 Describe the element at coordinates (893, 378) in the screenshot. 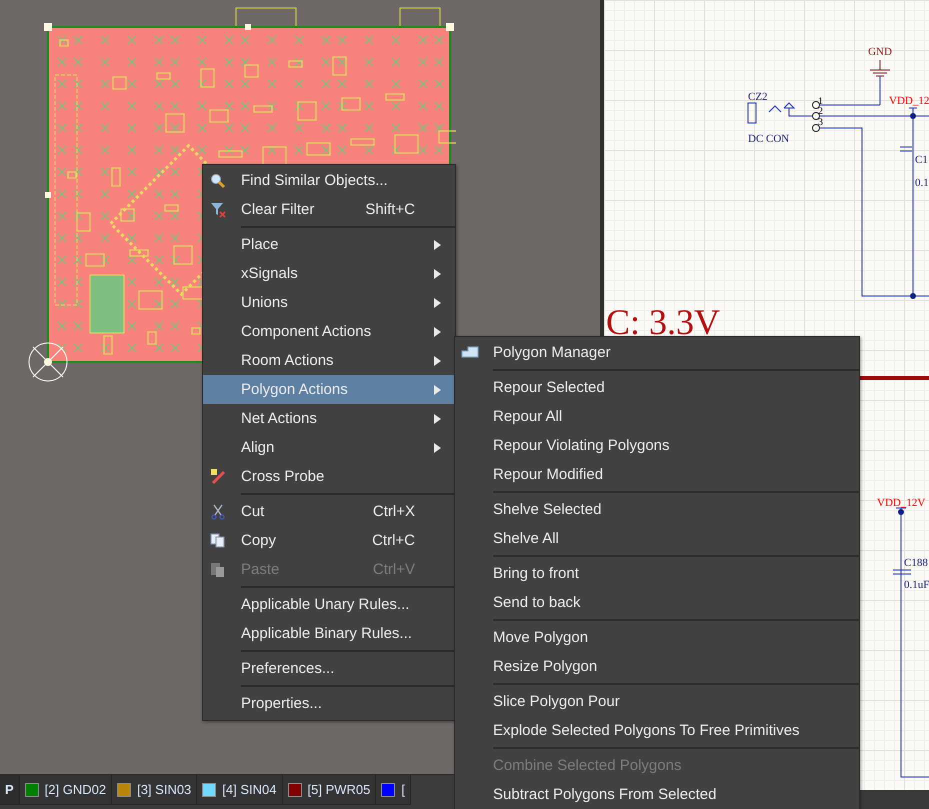

I see `bus-line` at that location.